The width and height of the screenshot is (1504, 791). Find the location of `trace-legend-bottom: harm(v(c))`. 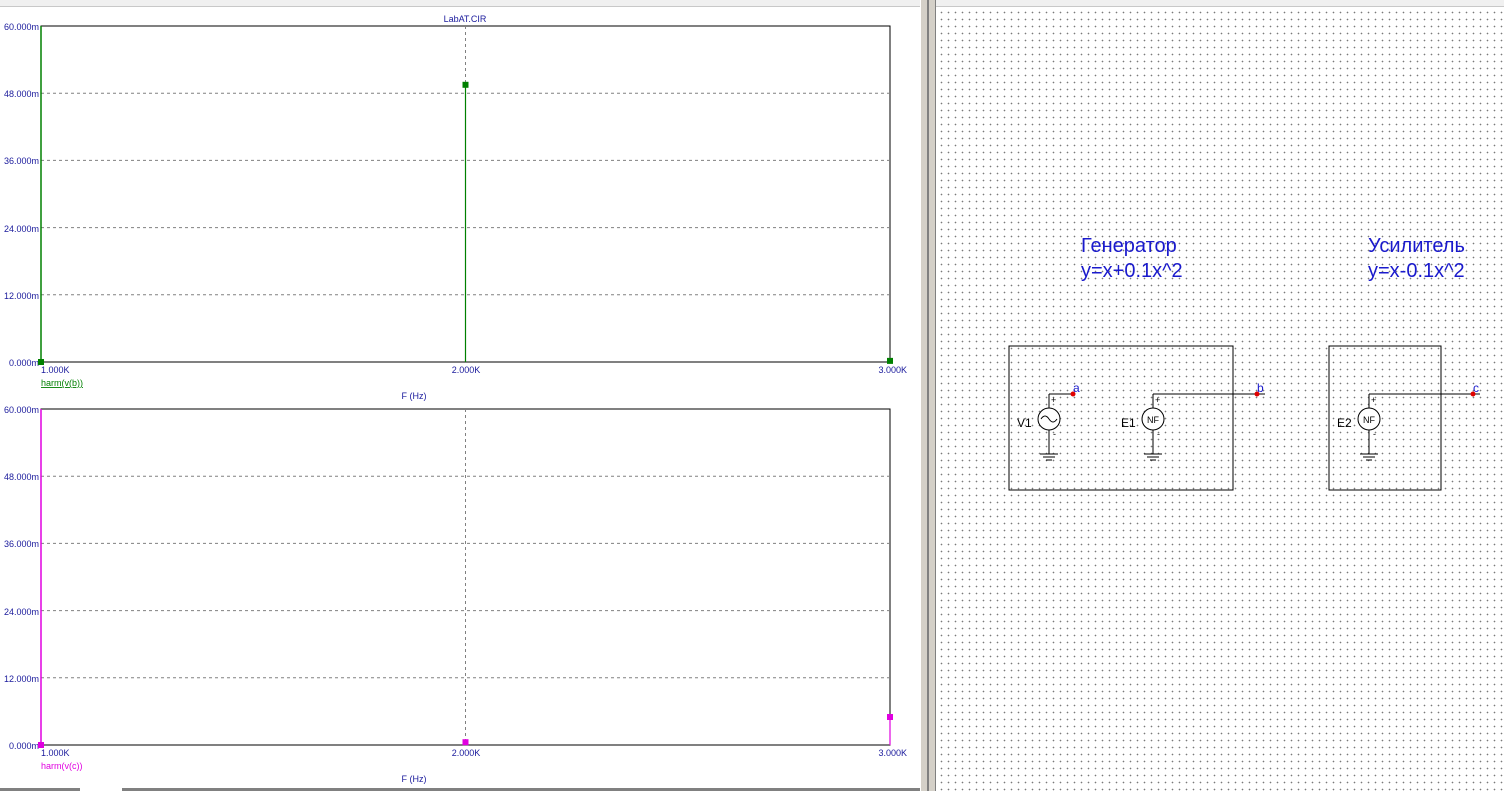

trace-legend-bottom: harm(v(c)) is located at coordinates (62, 766).